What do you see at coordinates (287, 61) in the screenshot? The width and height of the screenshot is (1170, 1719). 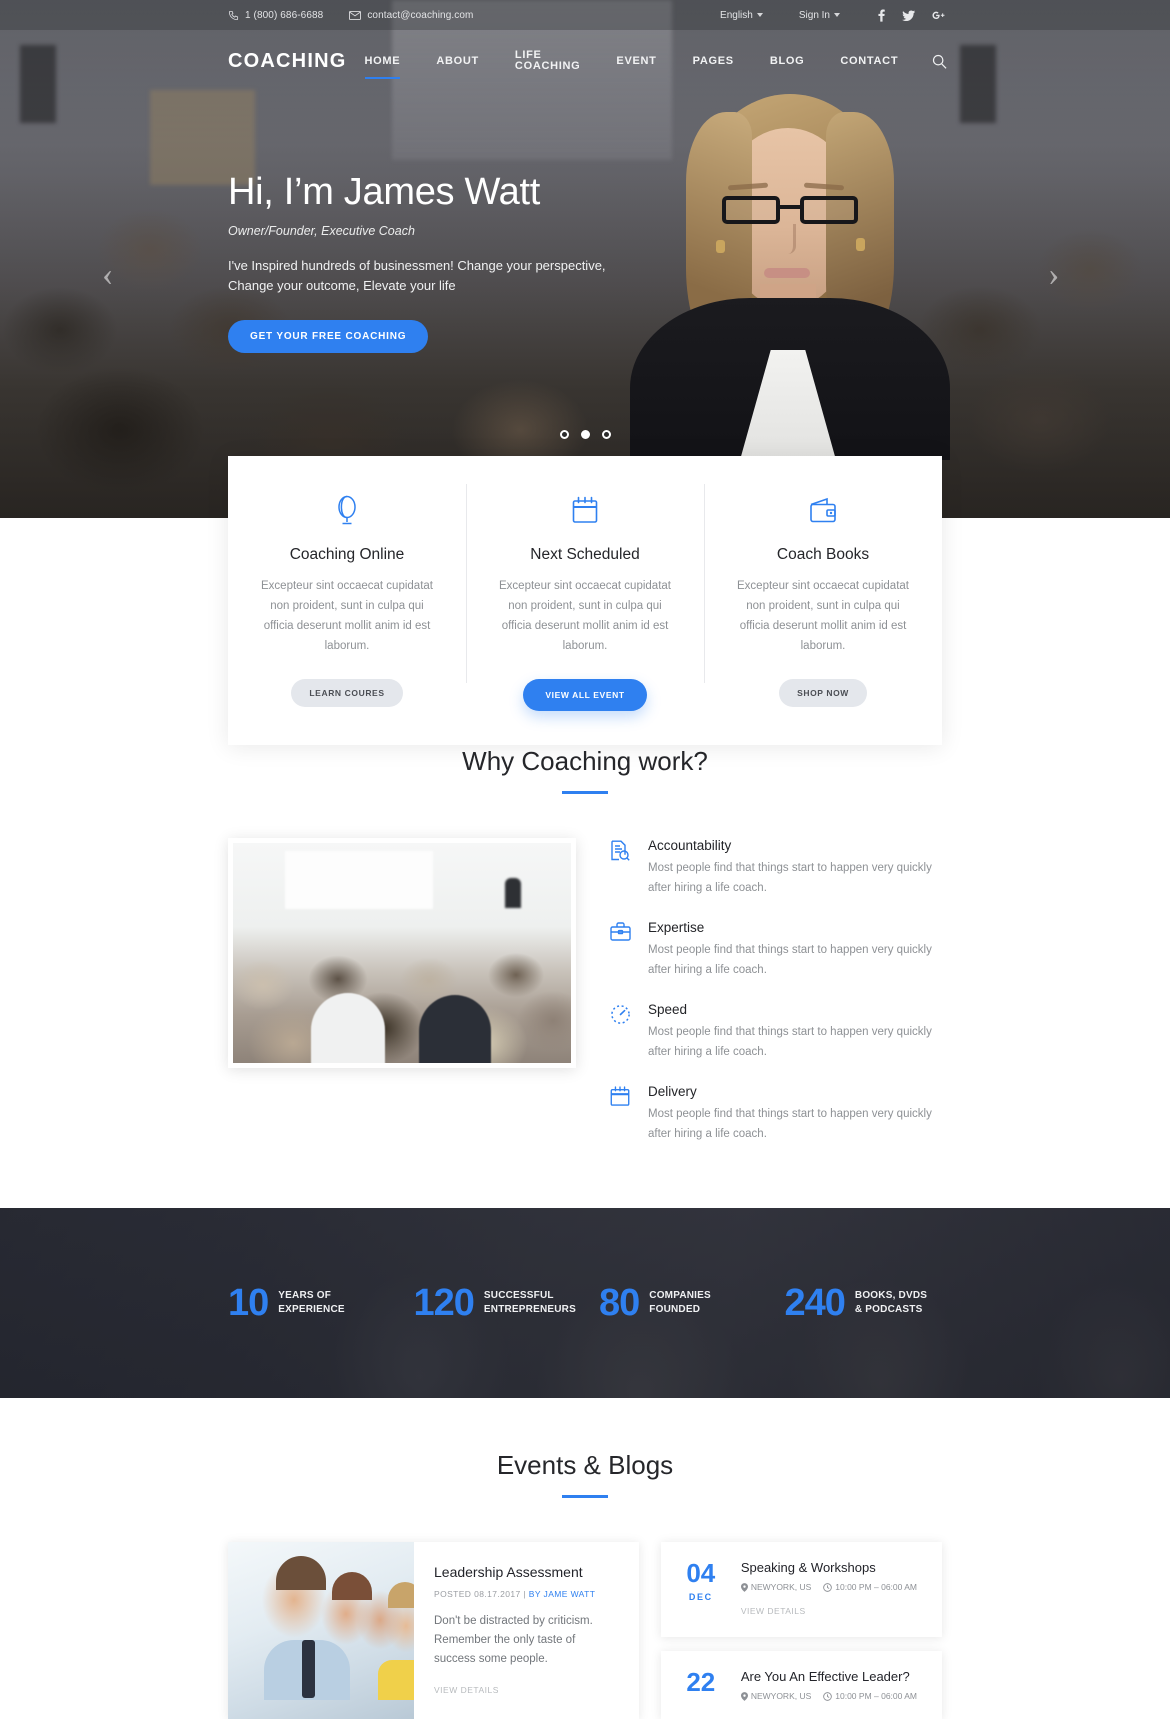 I see `site-logo: COACHING` at bounding box center [287, 61].